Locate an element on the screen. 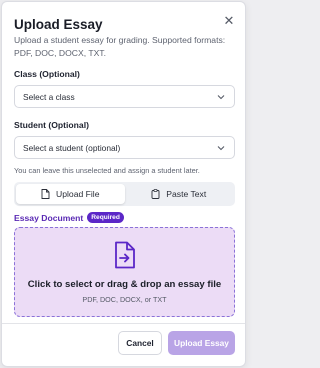 This screenshot has height=368, width=320. clipboard-icon is located at coordinates (155, 194).